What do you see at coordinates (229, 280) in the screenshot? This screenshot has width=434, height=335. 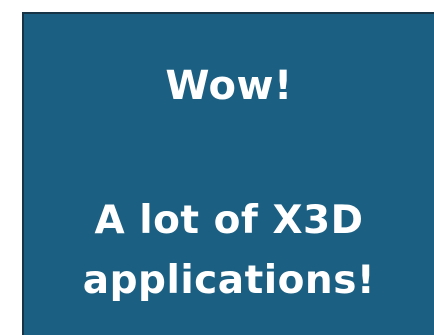 I see `message-line-2: applications!` at bounding box center [229, 280].